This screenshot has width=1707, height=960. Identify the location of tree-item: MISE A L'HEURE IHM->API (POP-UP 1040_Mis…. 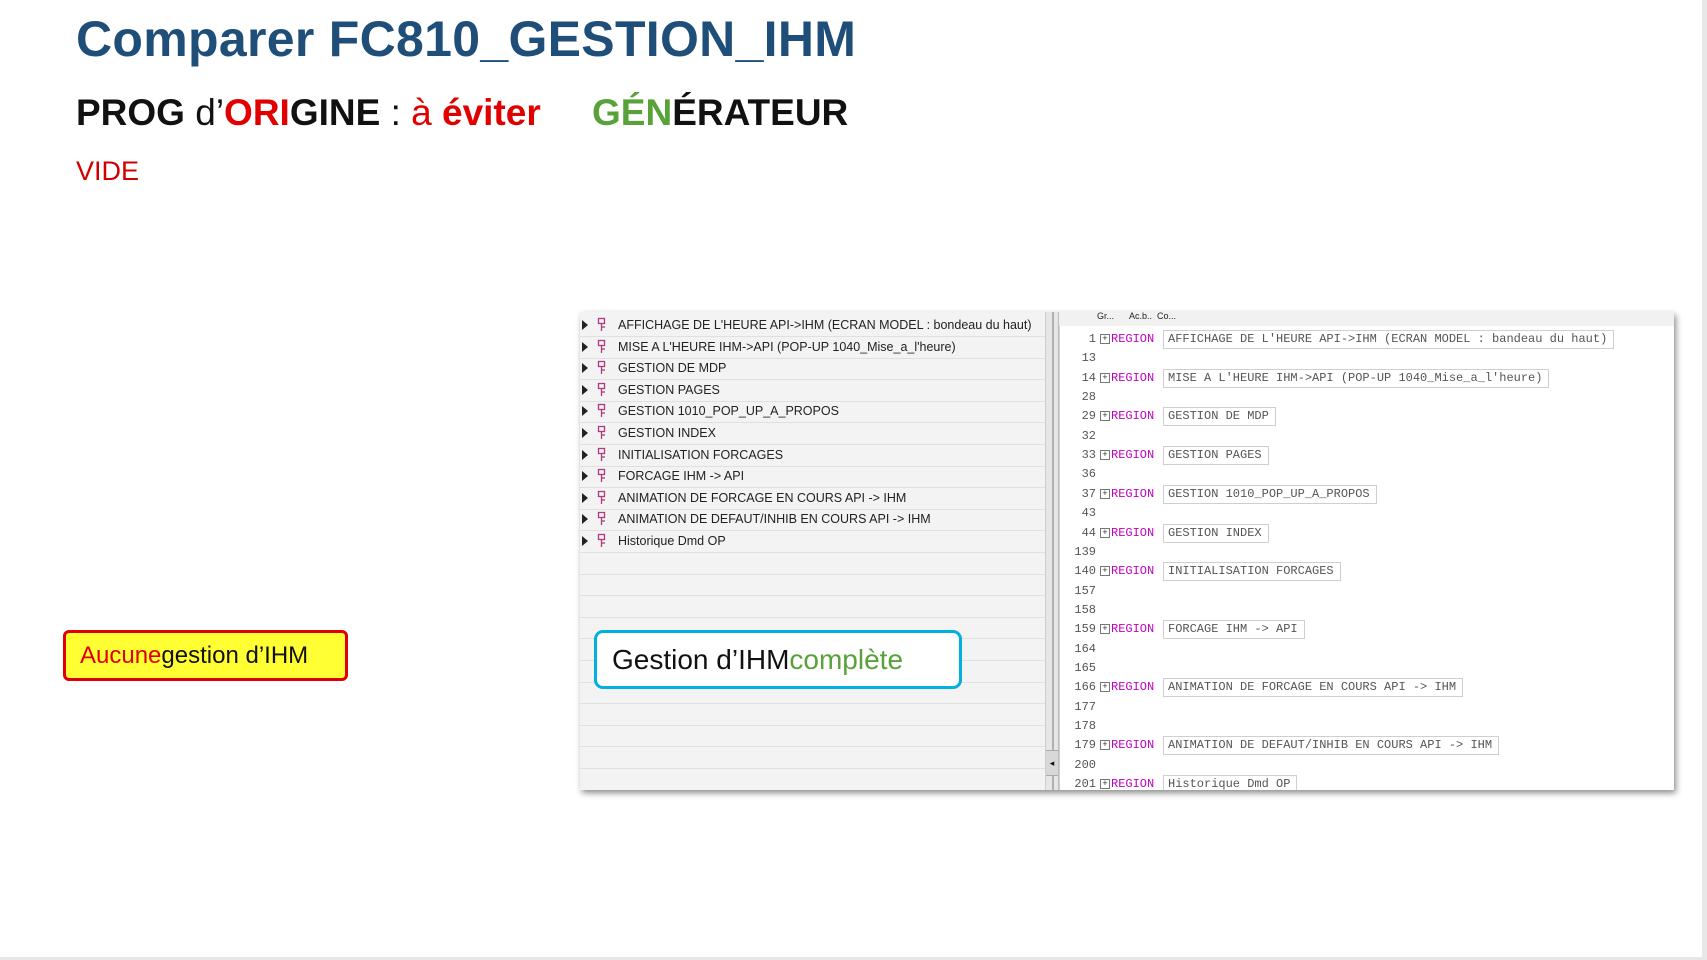
(812, 348).